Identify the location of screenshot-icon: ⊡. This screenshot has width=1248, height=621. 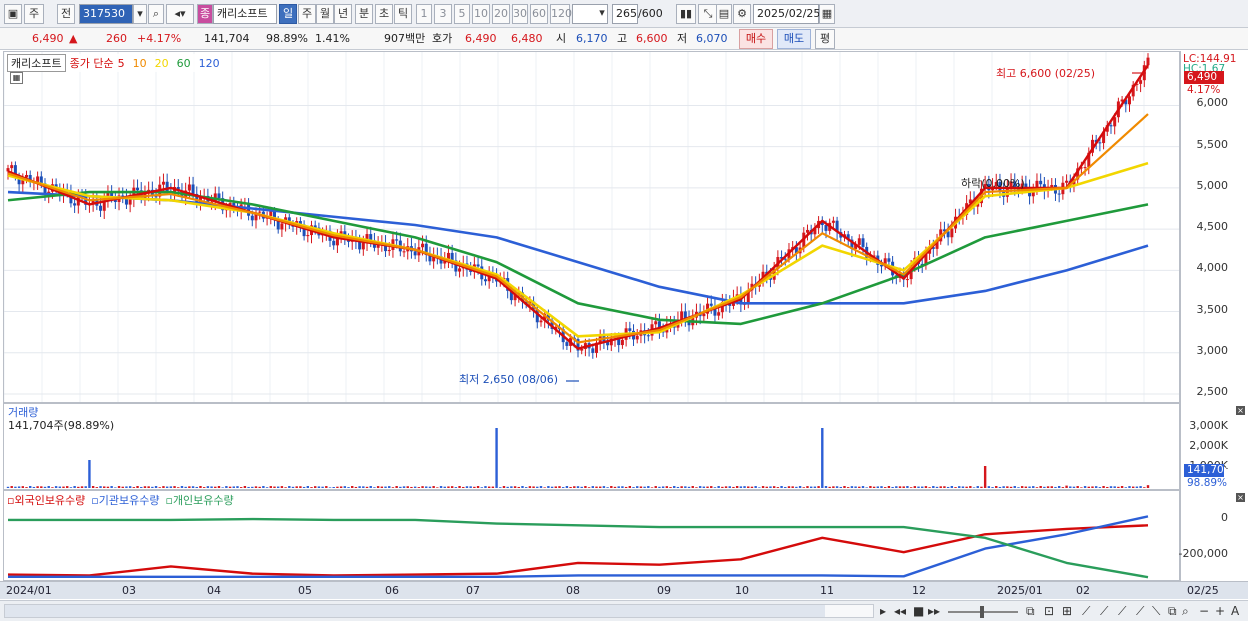
(1049, 611).